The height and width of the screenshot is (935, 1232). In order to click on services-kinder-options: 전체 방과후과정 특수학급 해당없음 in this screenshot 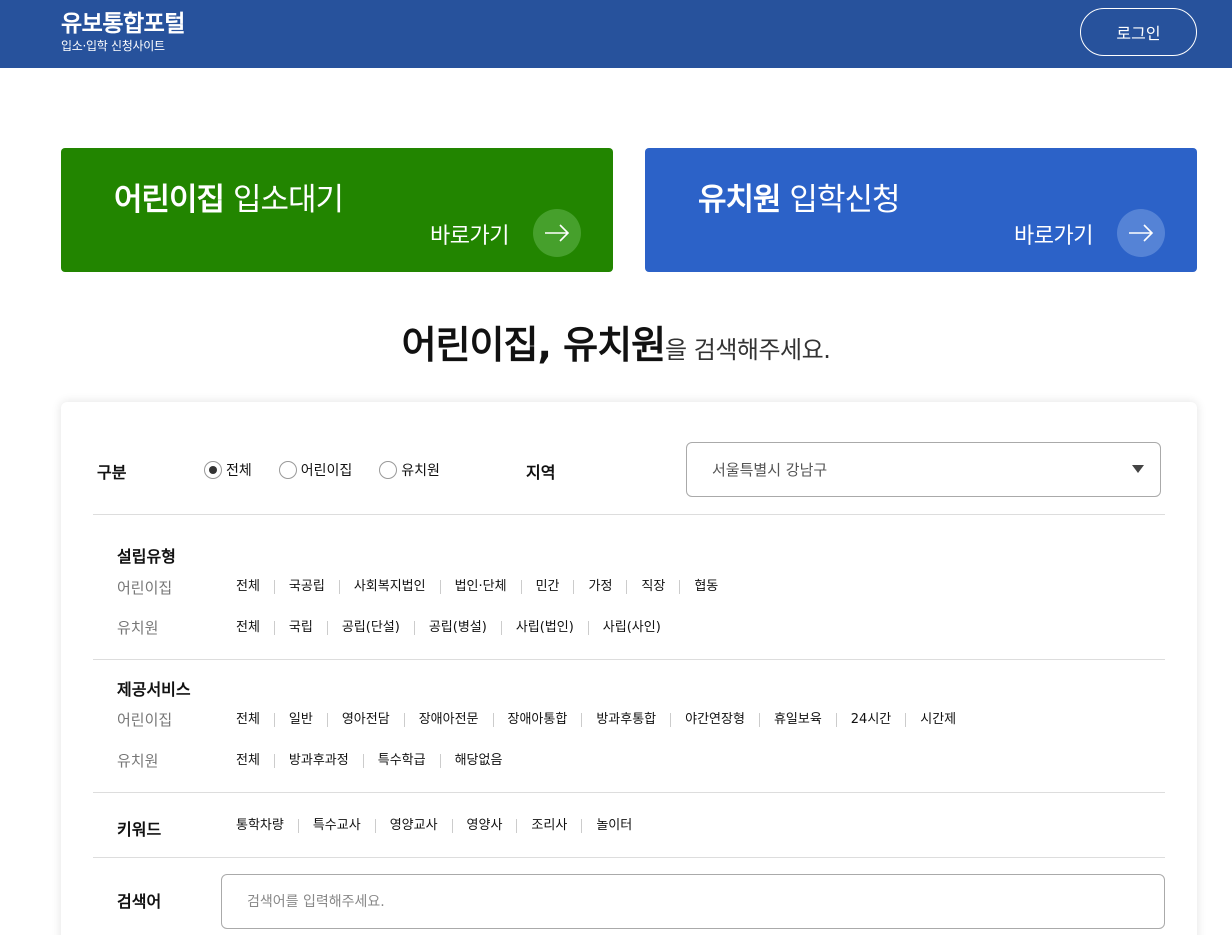, I will do `click(369, 761)`.